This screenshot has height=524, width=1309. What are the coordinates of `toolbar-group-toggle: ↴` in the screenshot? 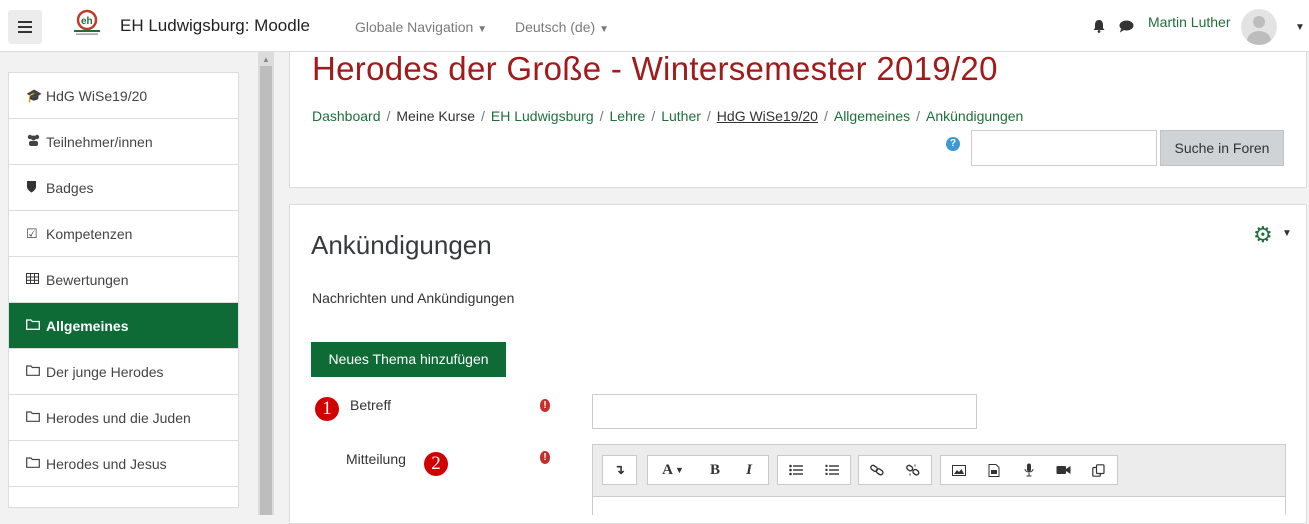 It's located at (619, 470).